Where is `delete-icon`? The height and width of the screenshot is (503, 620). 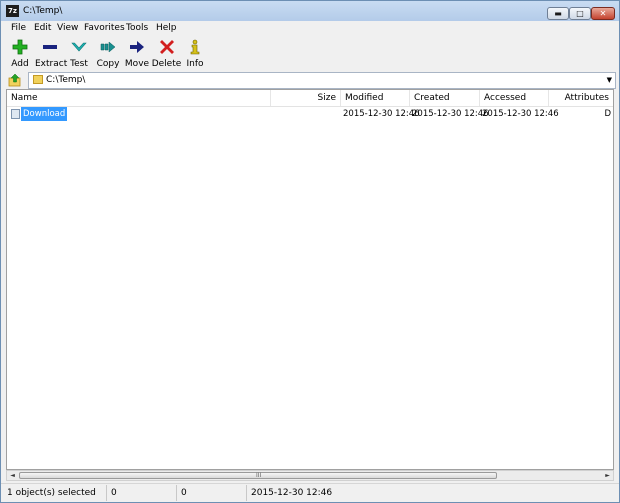 delete-icon is located at coordinates (166, 47).